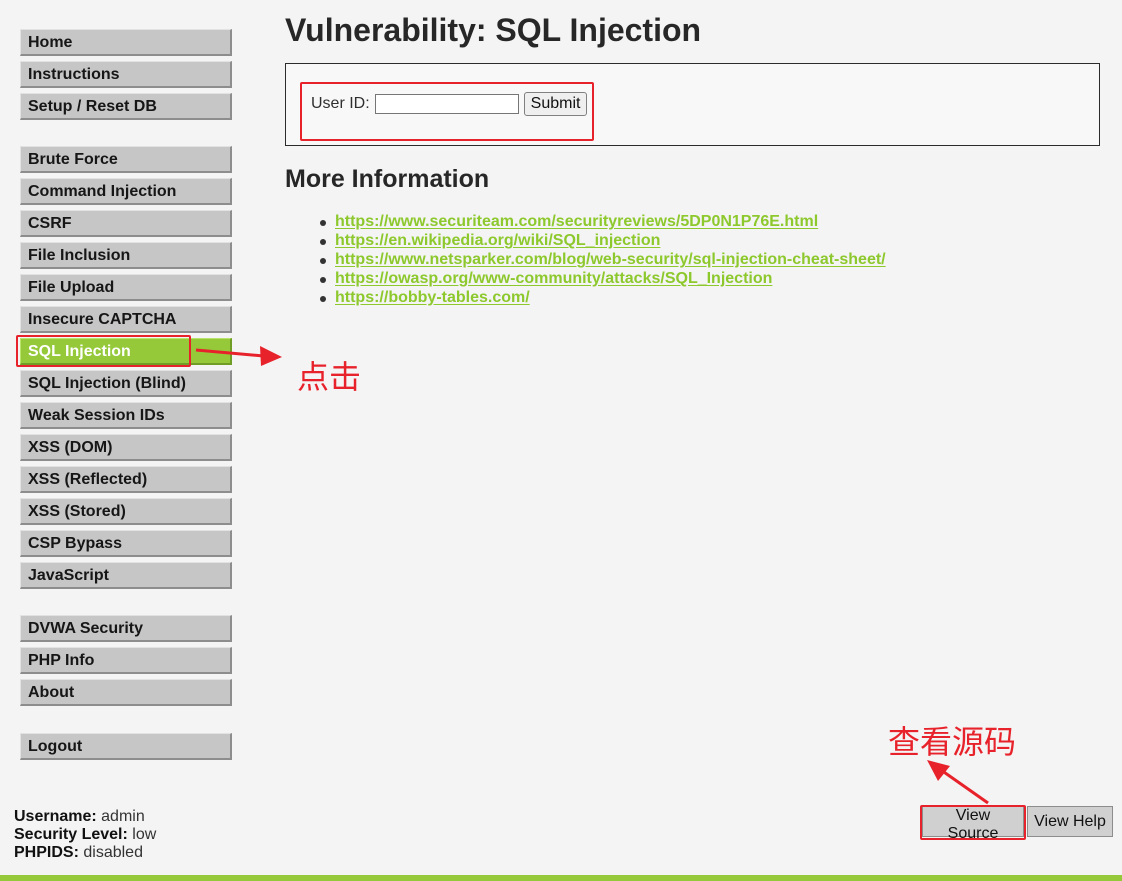 This screenshot has width=1122, height=881. I want to click on sidebar-item-logout: Logout, so click(126, 746).